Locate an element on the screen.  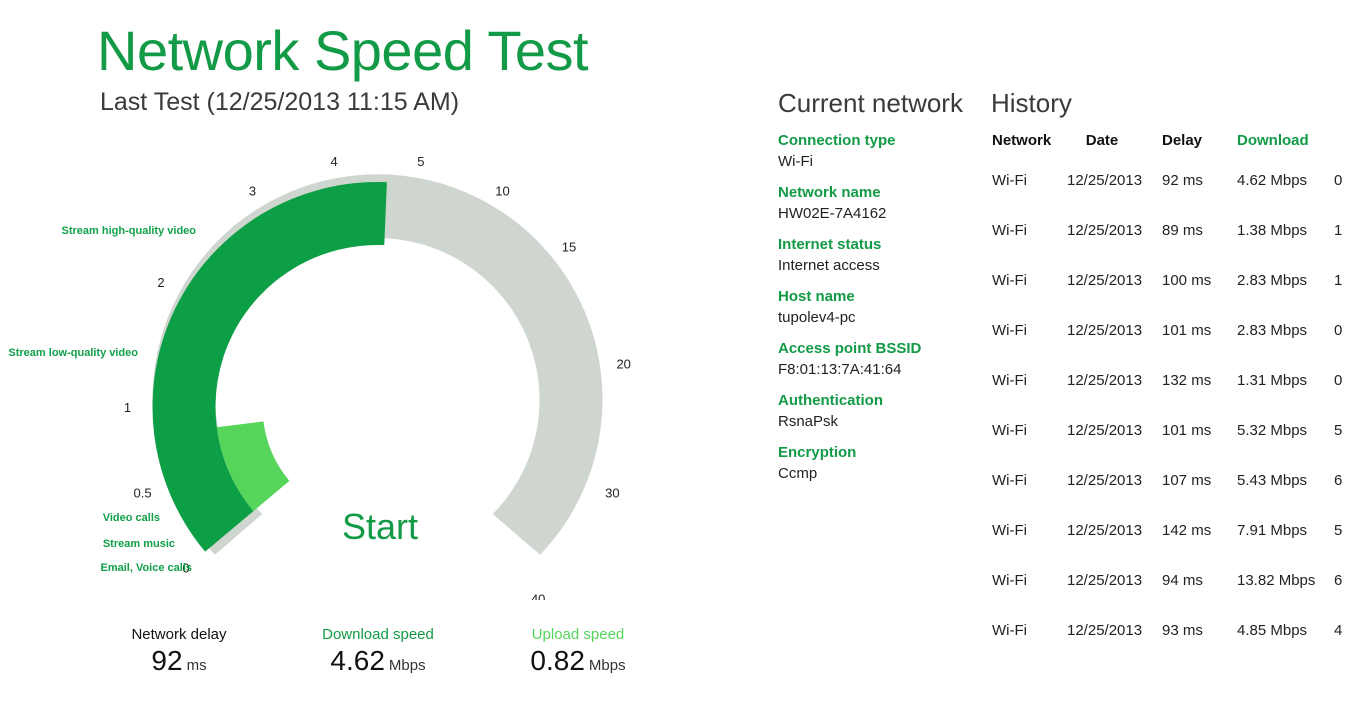
gauge-scale-label: 5 is located at coordinates (420, 161).